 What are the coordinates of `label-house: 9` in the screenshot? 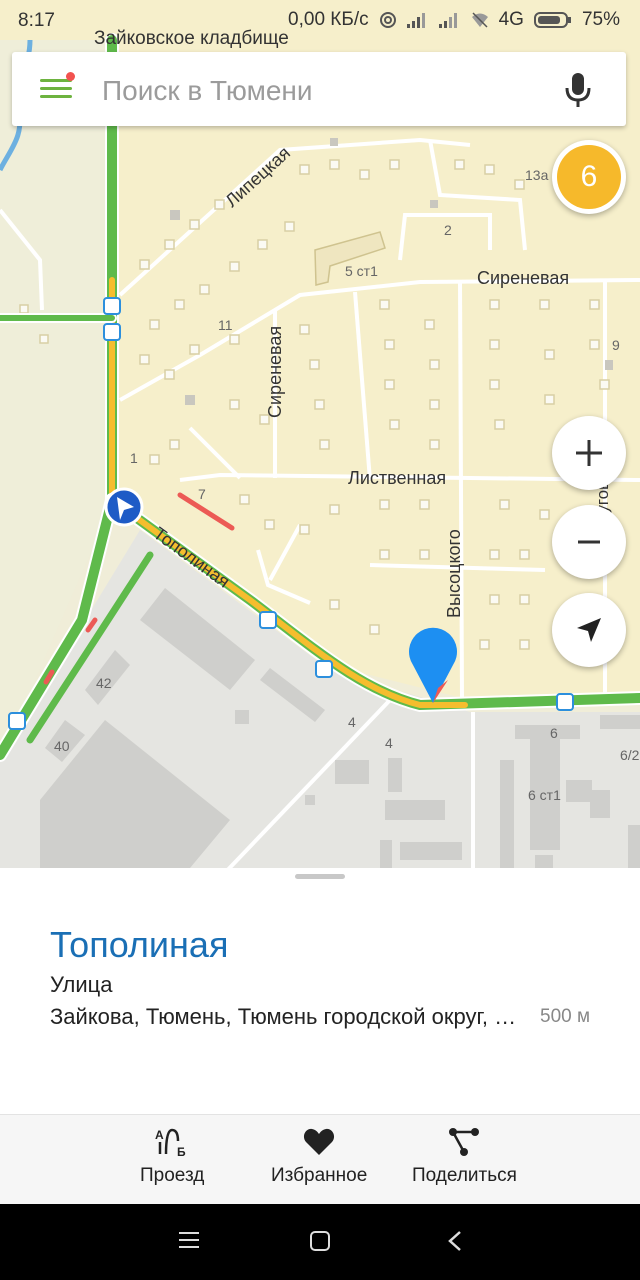 It's located at (616, 345).